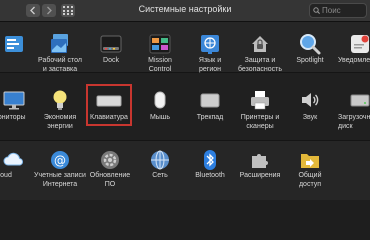 This screenshot has width=370, height=240. I want to click on title-bar: Системные настройки, so click(185, 11).